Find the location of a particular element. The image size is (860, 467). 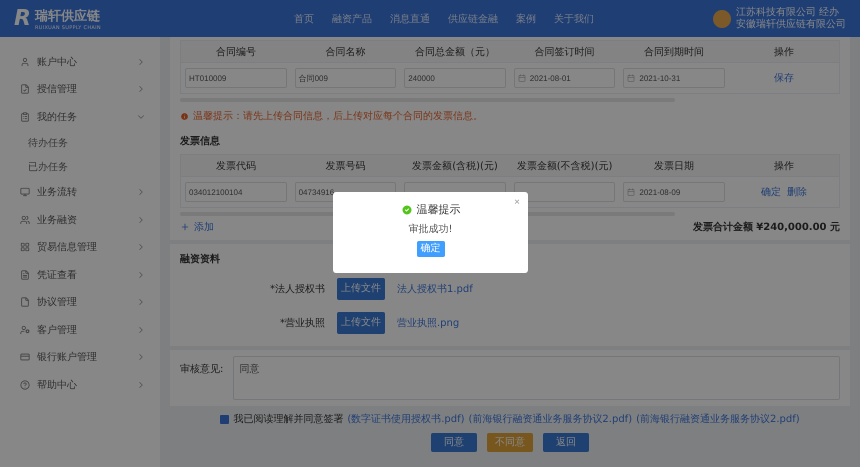

company-name: 安徽瑞轩供应链有限公司 is located at coordinates (791, 24).